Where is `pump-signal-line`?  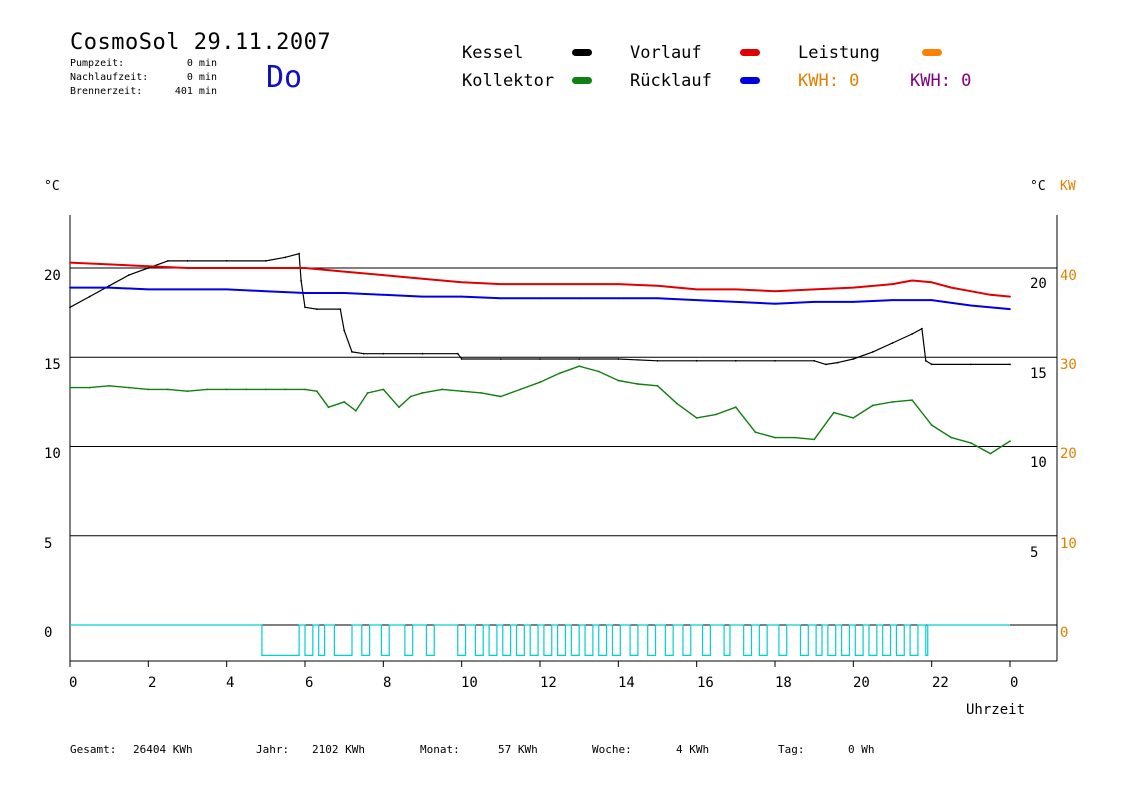
pump-signal-line is located at coordinates (540, 640).